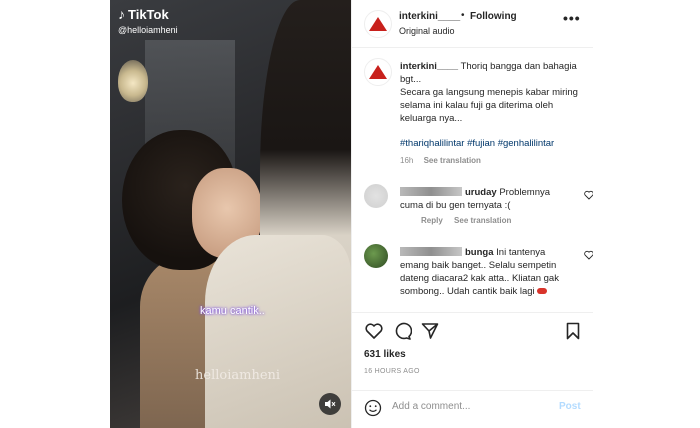 The image size is (700, 428). What do you see at coordinates (493, 16) in the screenshot?
I see `following-button: Following` at bounding box center [493, 16].